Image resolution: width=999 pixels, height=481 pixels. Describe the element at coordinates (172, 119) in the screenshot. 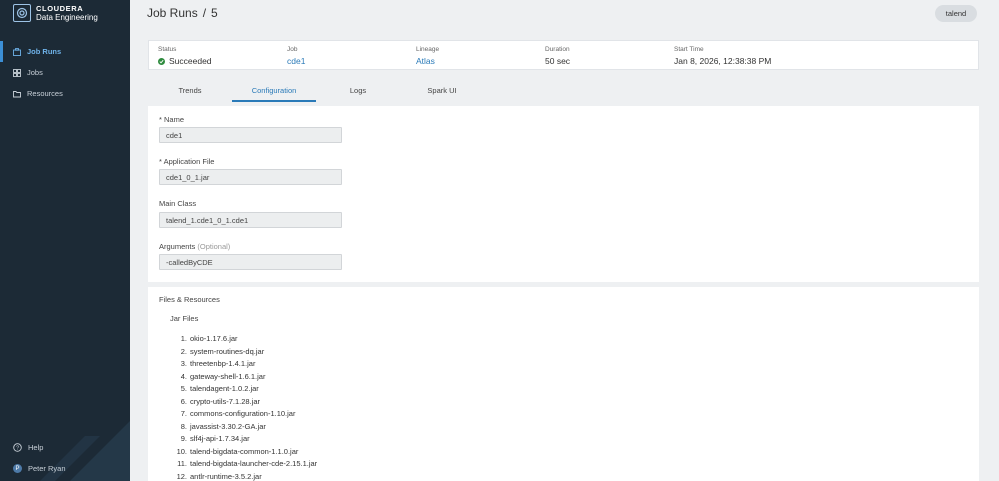

I see `name-label: * Name` at that location.